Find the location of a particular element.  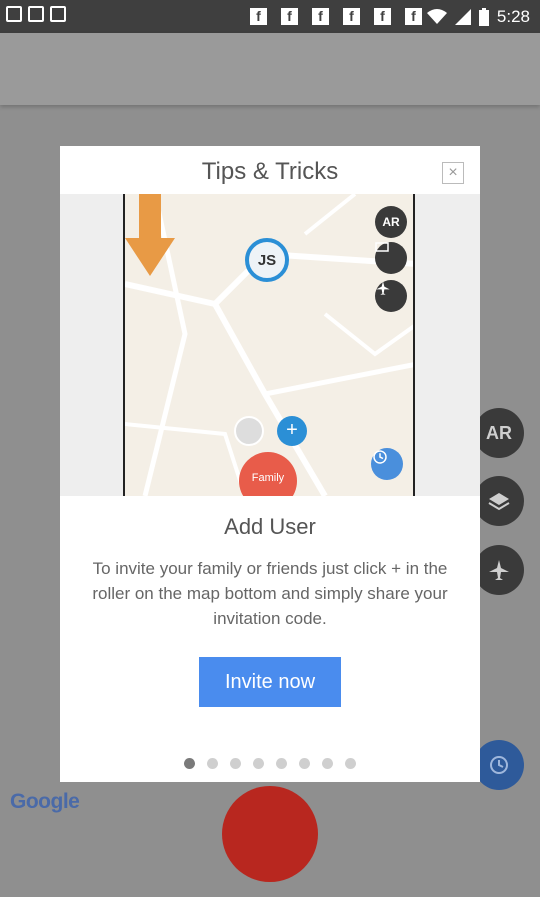

clipboard-icon is located at coordinates (58, 14).